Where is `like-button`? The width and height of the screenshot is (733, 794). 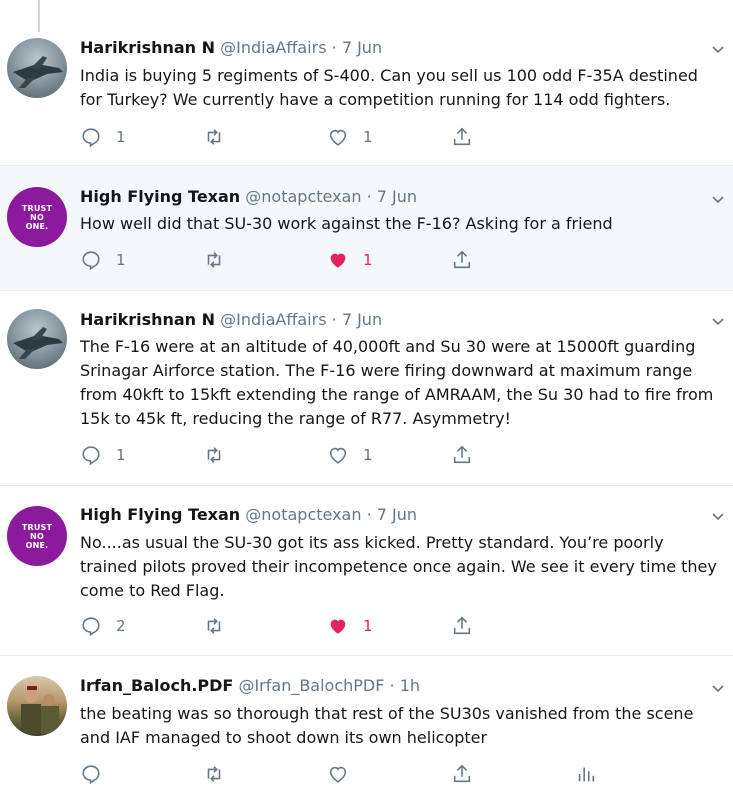 like-button is located at coordinates (338, 774).